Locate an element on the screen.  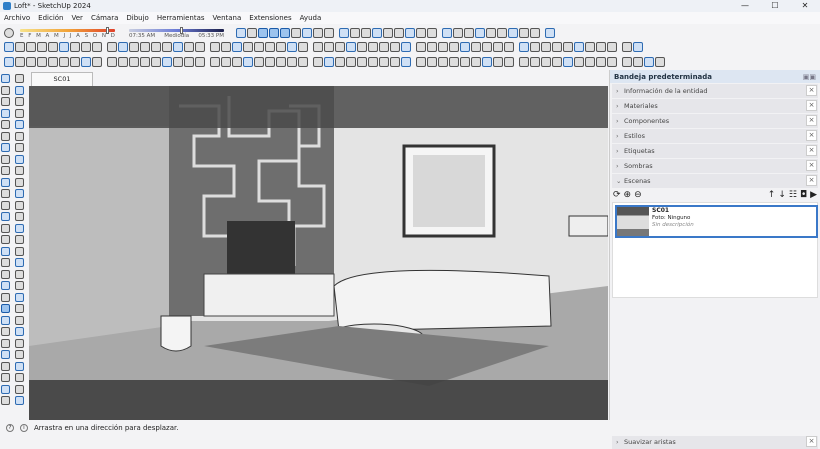
scene-tab-sc01: SC01 is located at coordinates (62, 79).